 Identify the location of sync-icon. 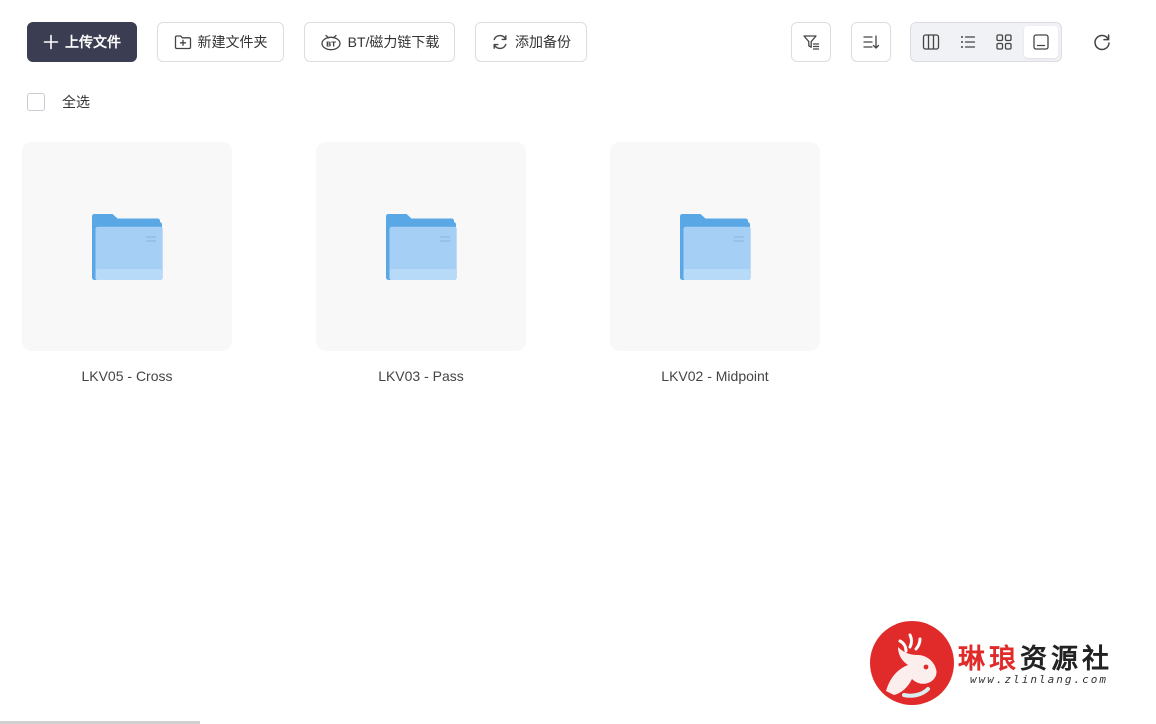
(500, 42).